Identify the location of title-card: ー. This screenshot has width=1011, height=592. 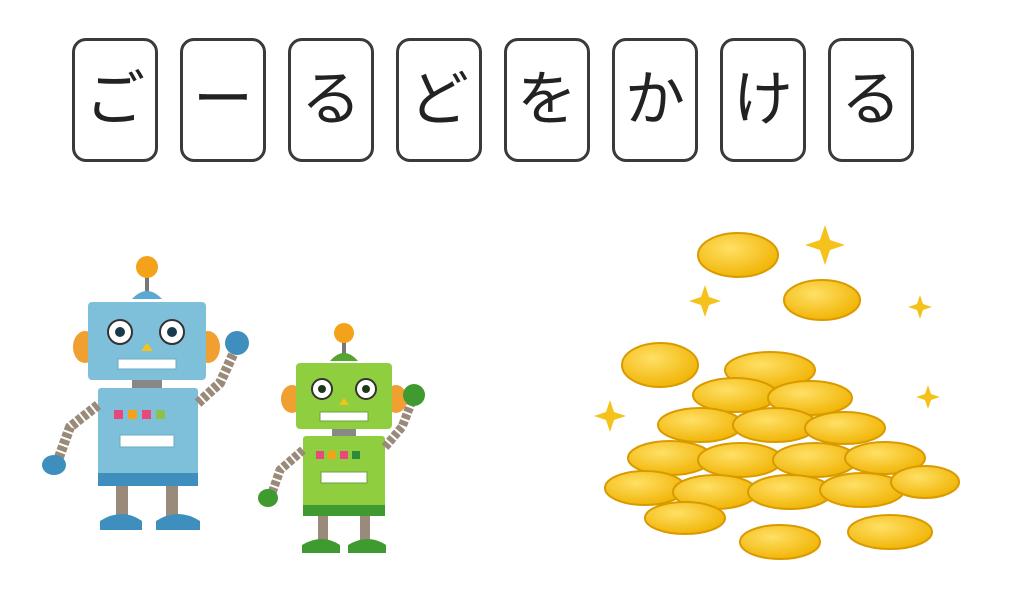
(223, 100).